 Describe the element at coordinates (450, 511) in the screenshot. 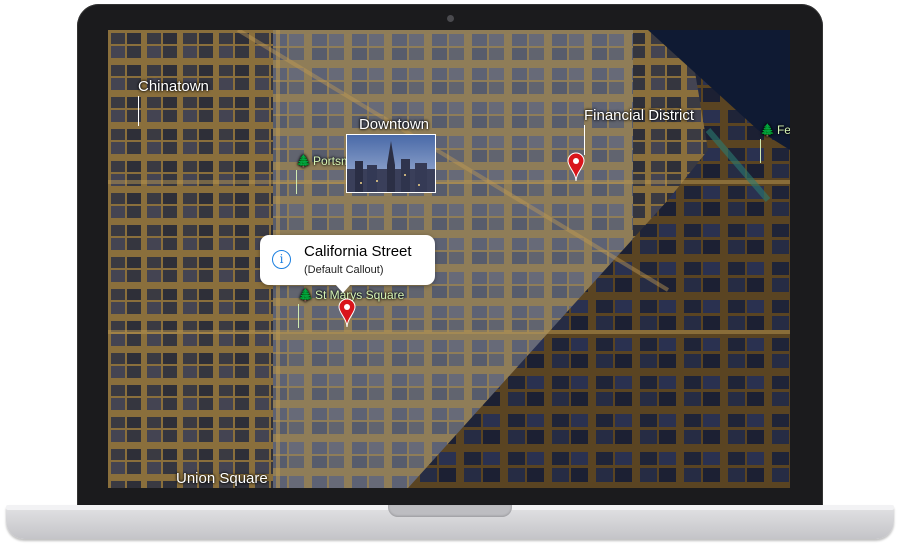

I see `laptop-notch` at that location.